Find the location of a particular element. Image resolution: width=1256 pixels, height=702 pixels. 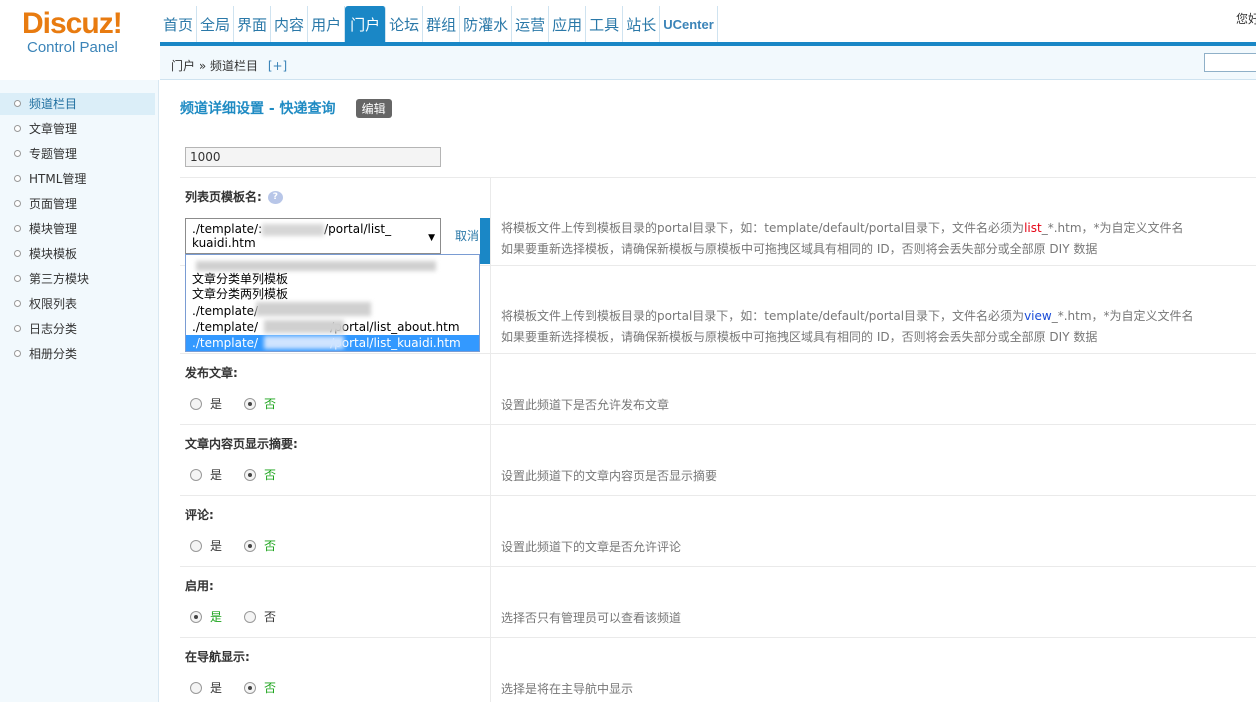

nav-ucenter: UCenter is located at coordinates (689, 24).